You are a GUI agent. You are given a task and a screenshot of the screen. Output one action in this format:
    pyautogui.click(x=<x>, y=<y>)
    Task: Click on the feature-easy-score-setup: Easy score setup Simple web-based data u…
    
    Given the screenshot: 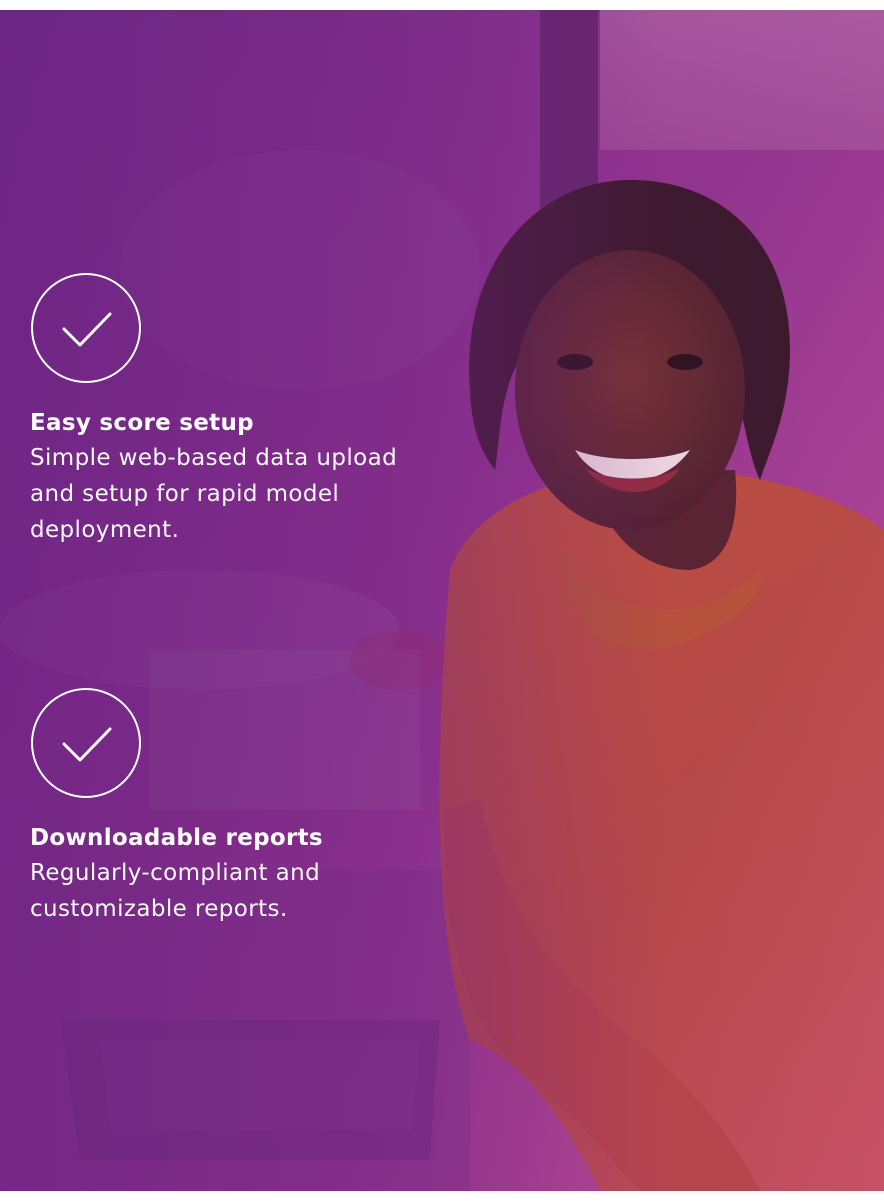 What is the action you would take?
    pyautogui.click(x=230, y=410)
    